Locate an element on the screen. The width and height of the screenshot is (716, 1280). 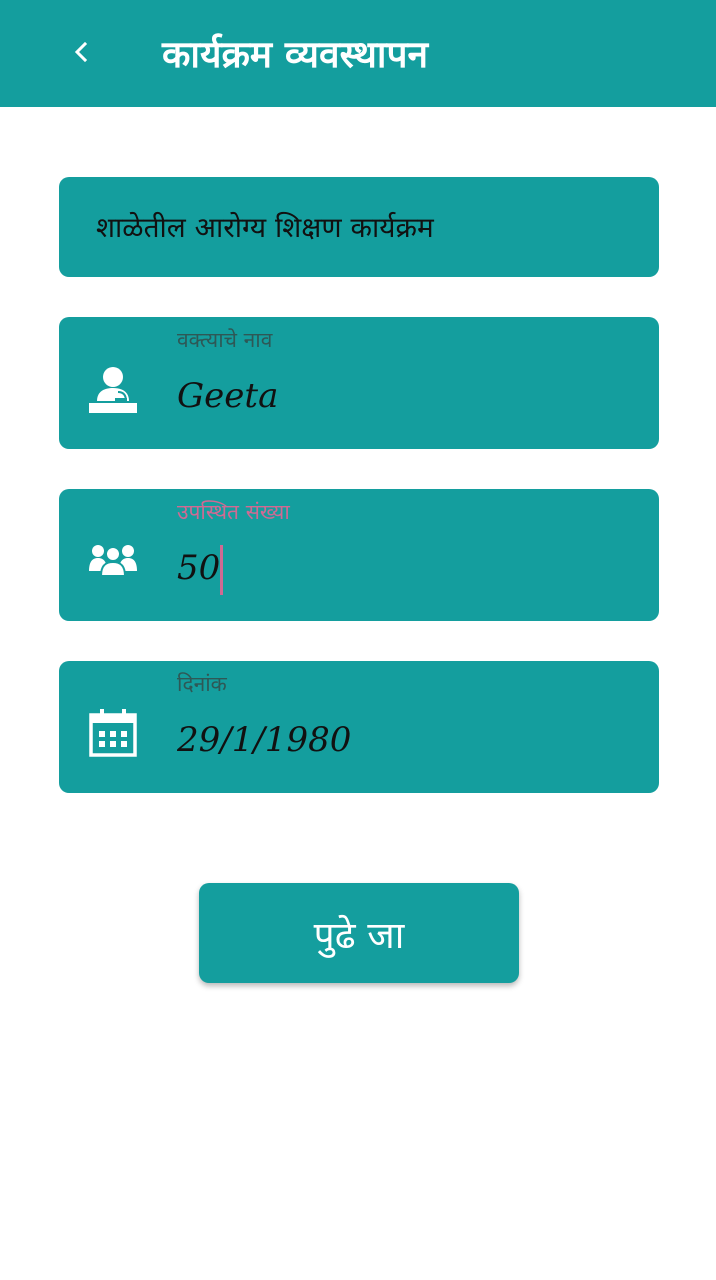
app-bar: कार्यक्रम व्यवस्थापन is located at coordinates (358, 53).